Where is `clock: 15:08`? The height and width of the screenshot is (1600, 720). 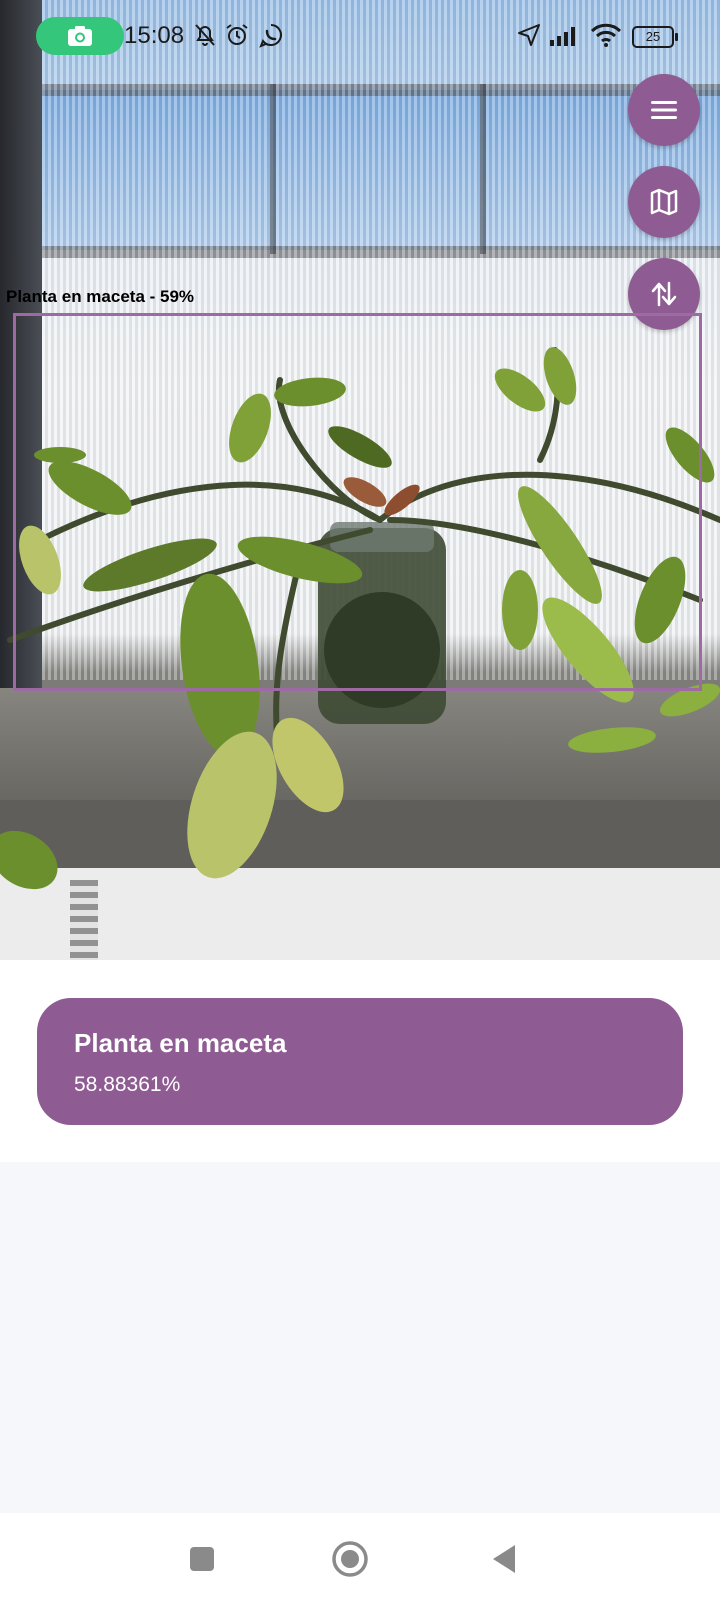
clock: 15:08 is located at coordinates (154, 35).